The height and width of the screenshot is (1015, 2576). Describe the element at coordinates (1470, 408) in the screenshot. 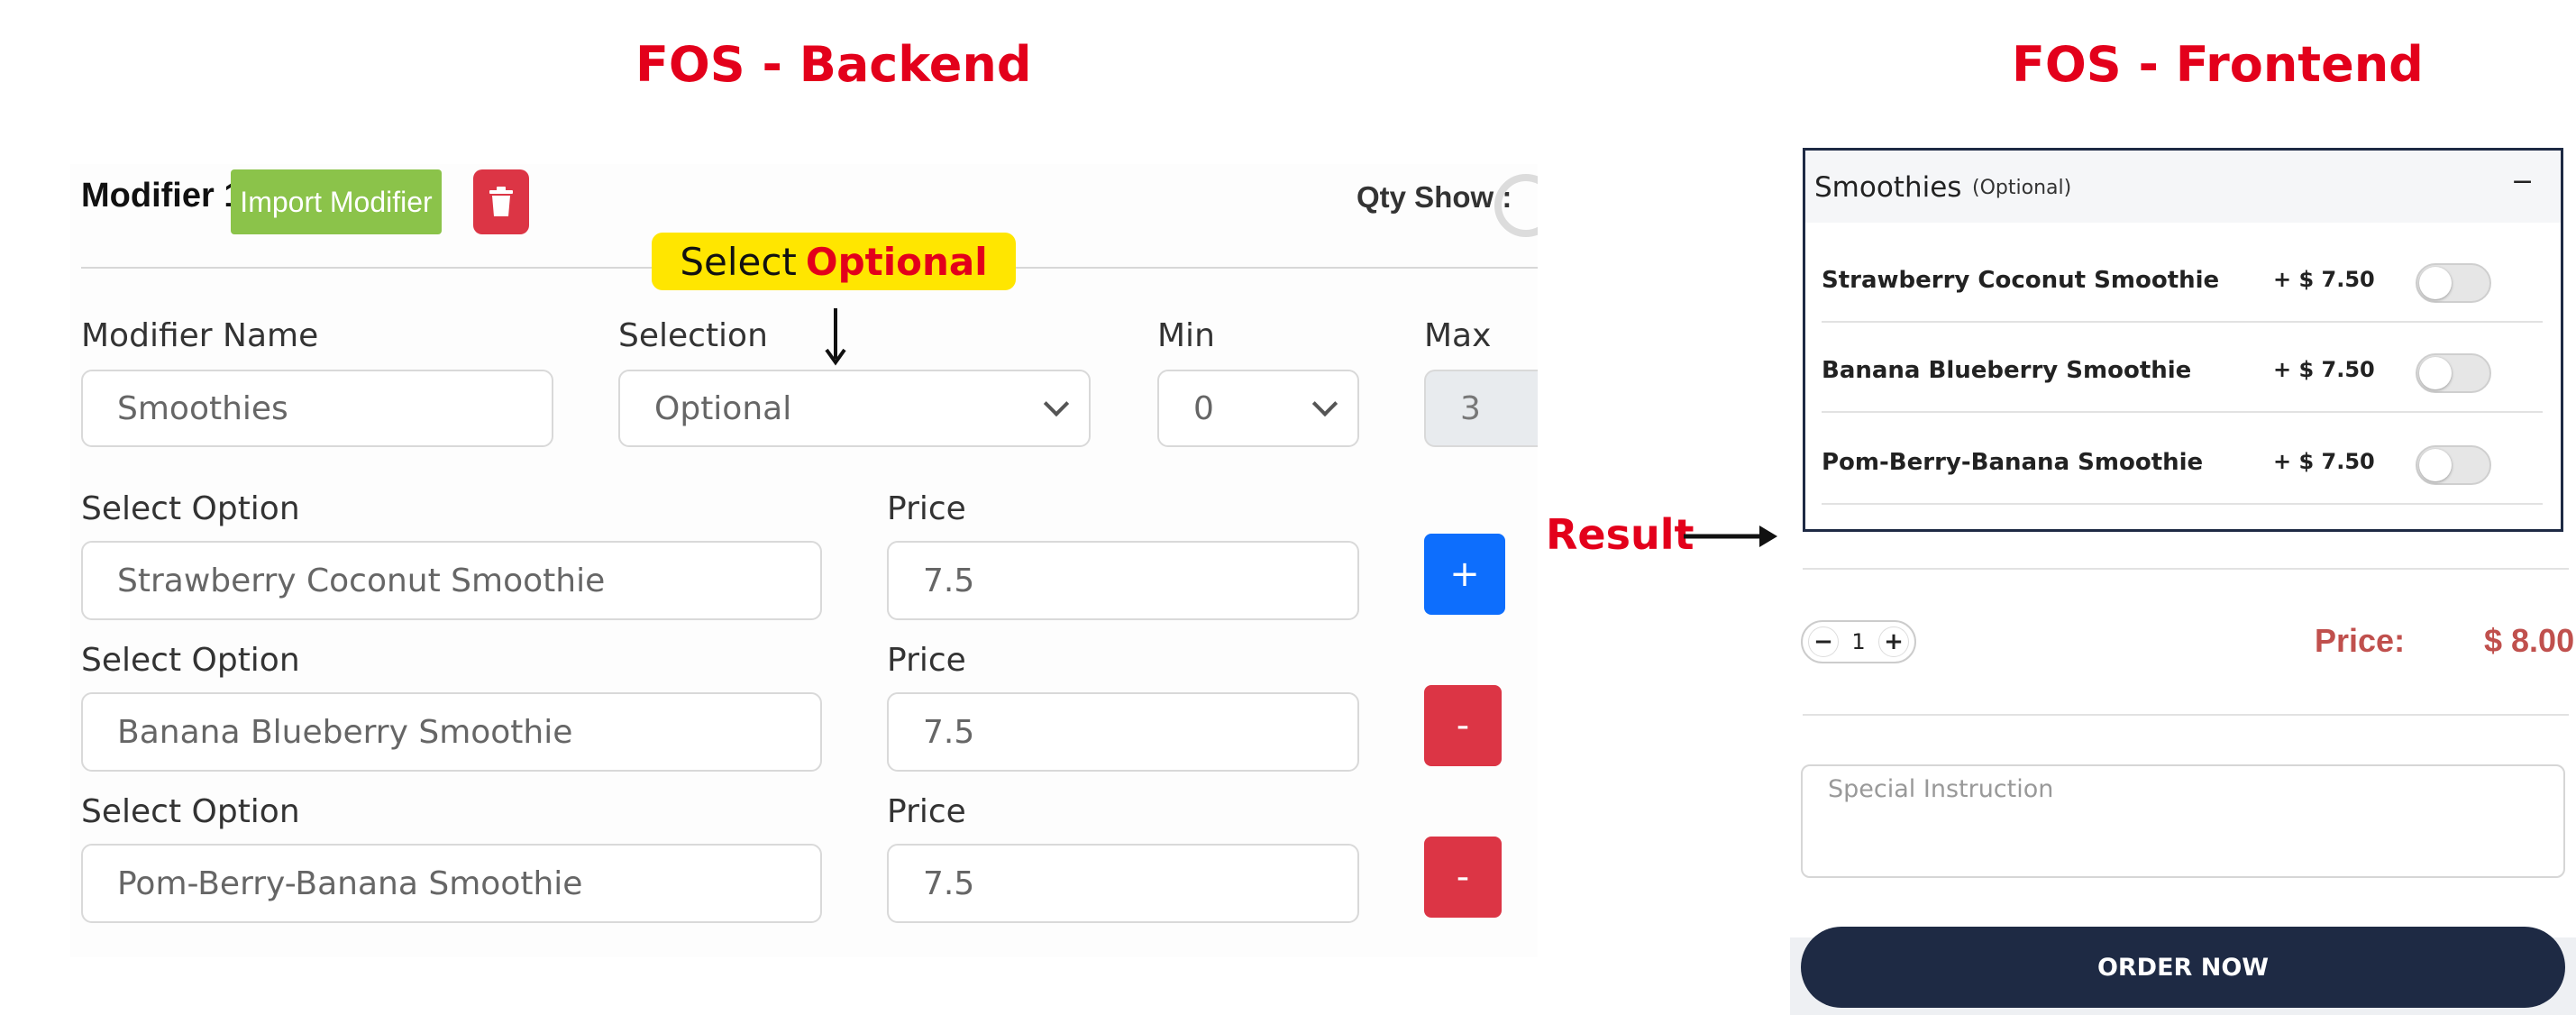

I see `max-value: 3` at that location.